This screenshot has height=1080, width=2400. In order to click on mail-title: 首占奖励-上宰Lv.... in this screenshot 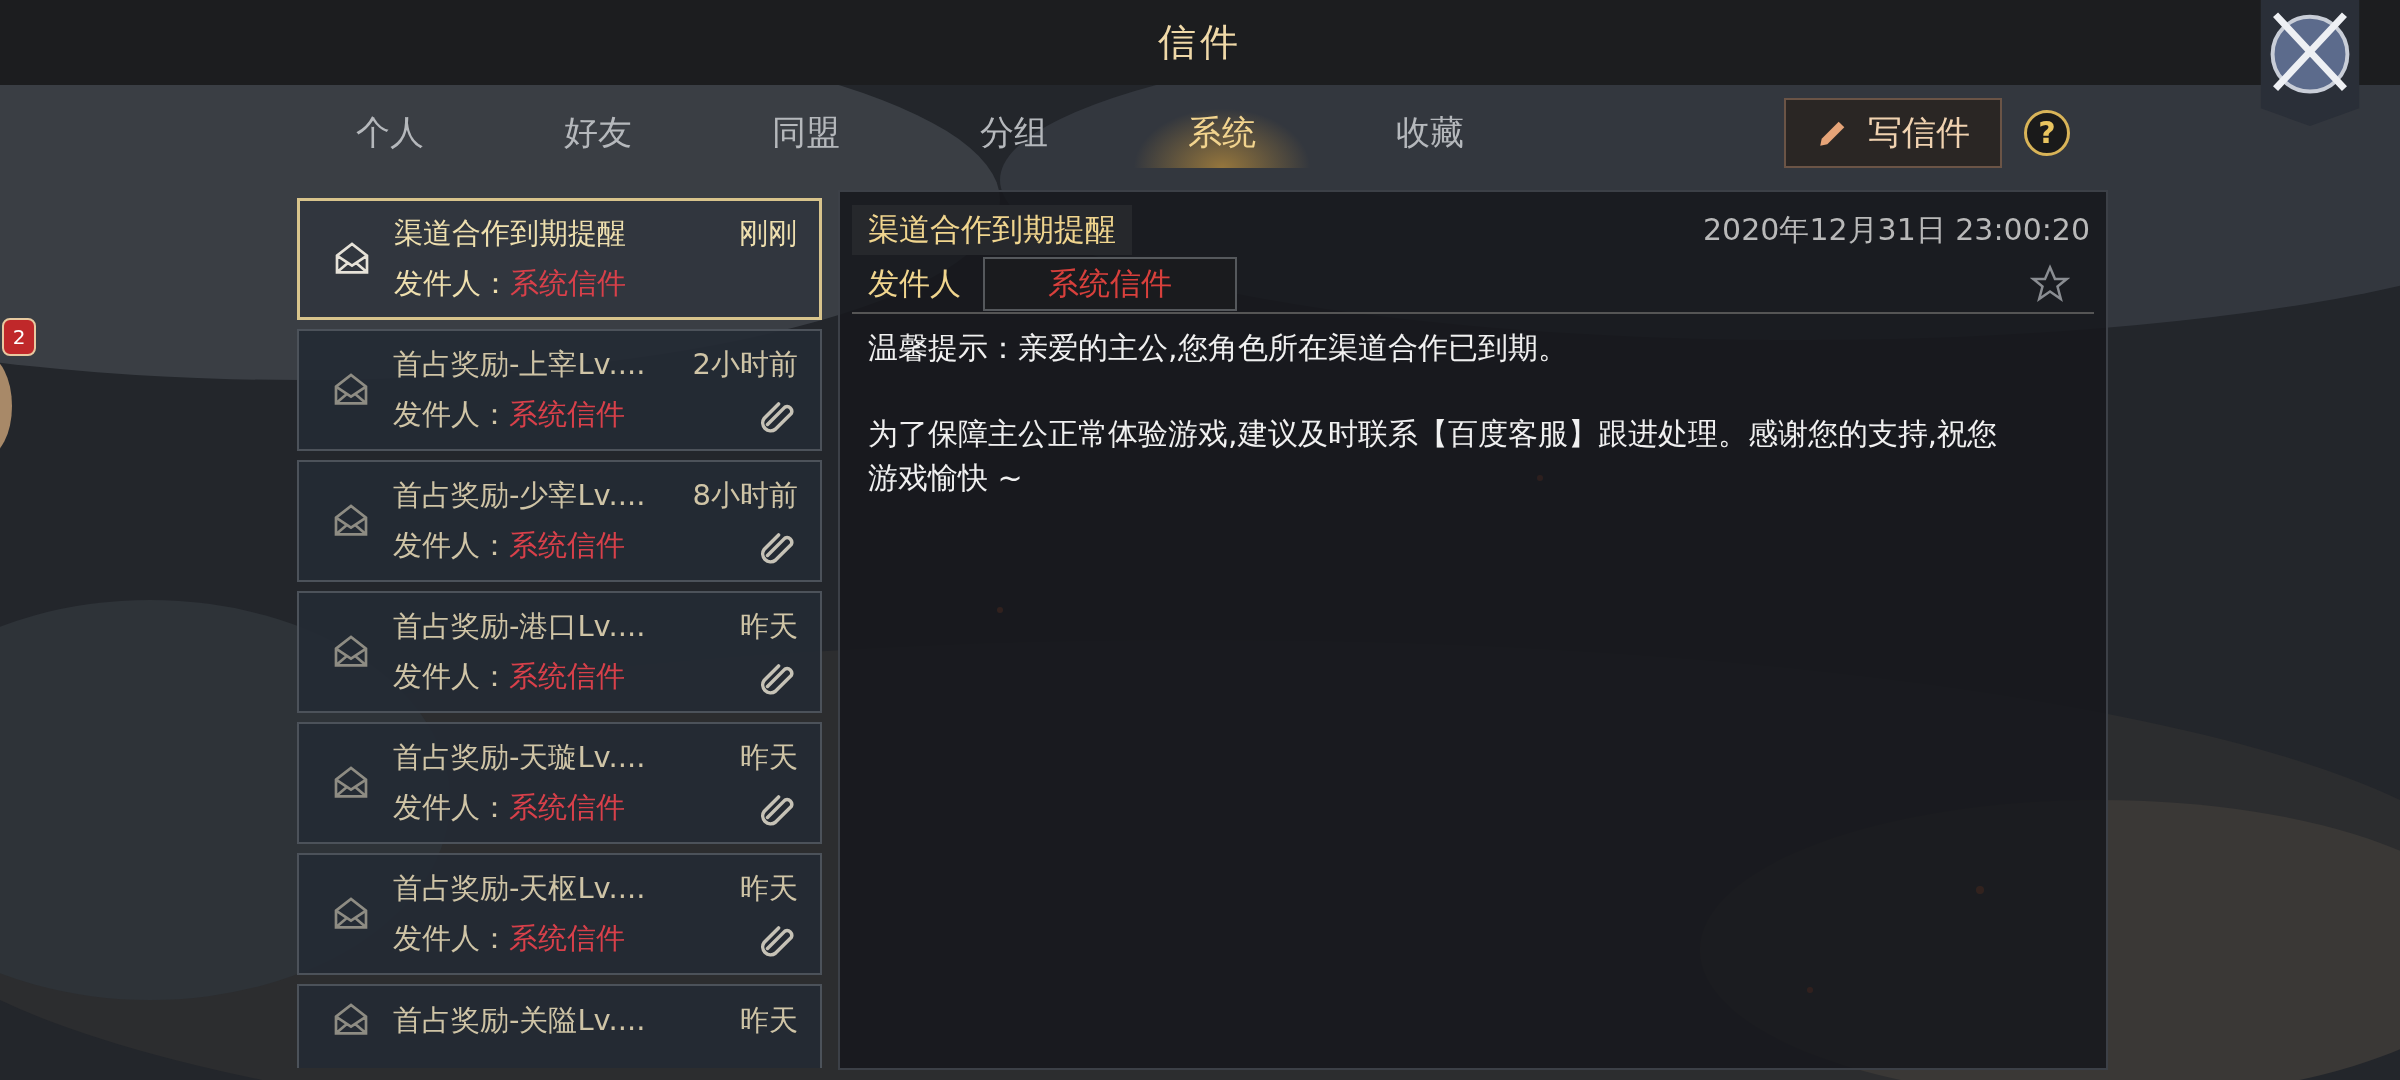, I will do `click(520, 364)`.